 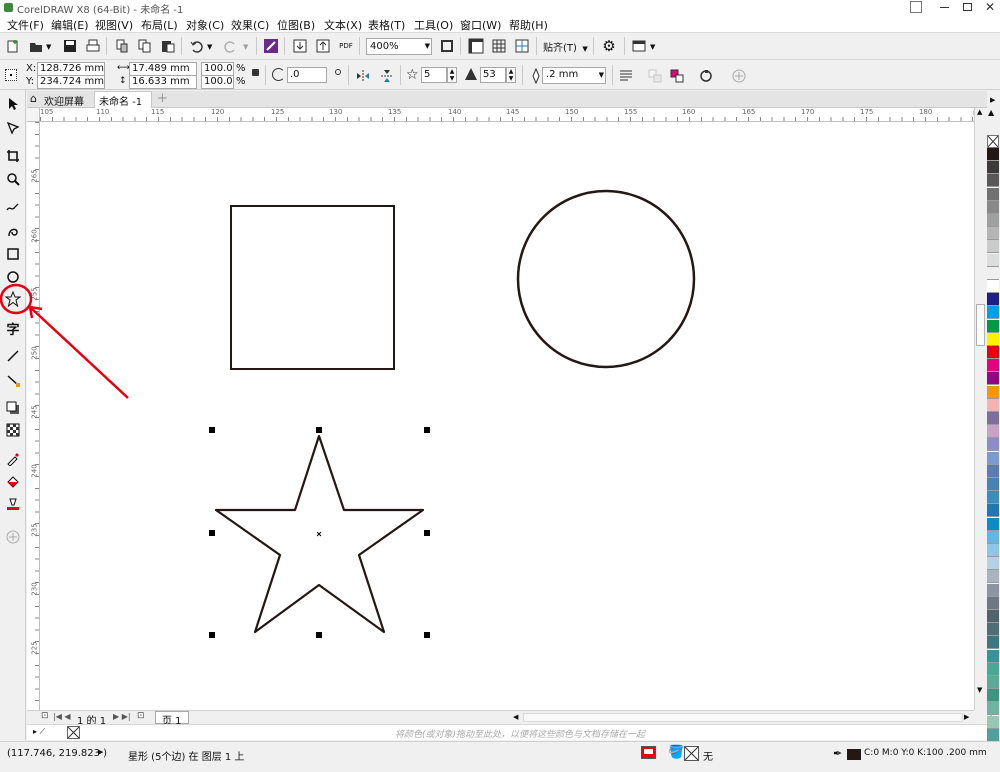 What do you see at coordinates (916, 7) in the screenshot?
I see `user-icon` at bounding box center [916, 7].